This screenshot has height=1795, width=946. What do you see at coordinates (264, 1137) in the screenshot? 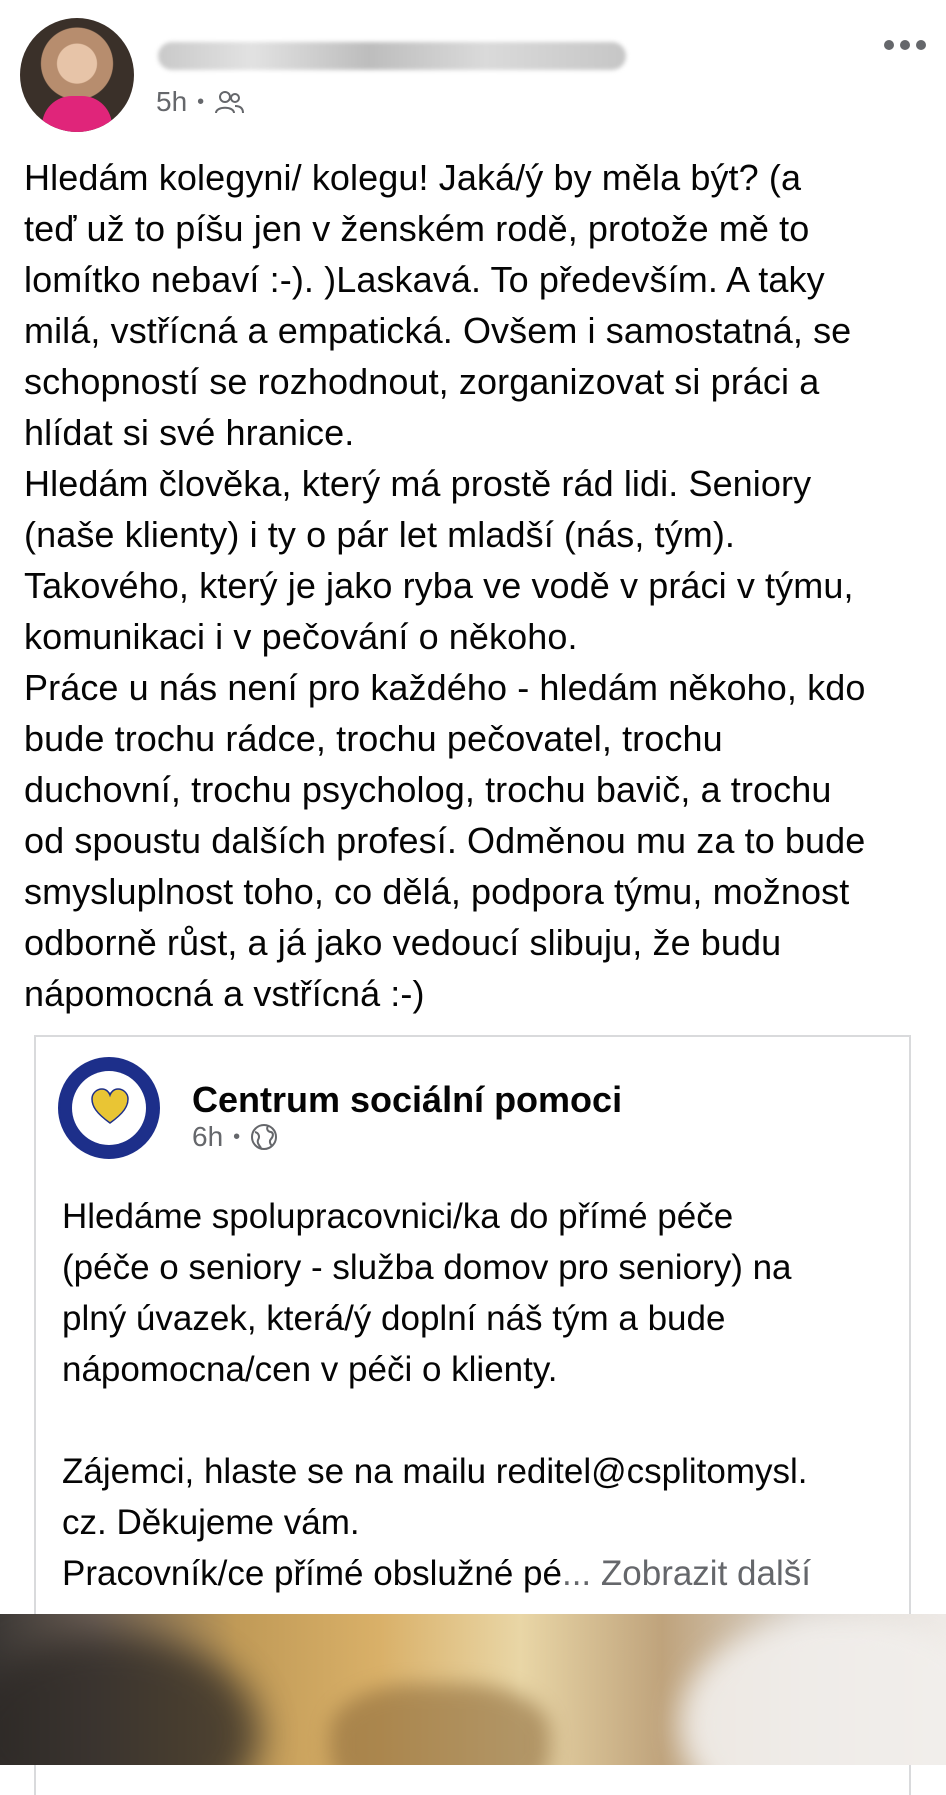
I see `globe-icon` at bounding box center [264, 1137].